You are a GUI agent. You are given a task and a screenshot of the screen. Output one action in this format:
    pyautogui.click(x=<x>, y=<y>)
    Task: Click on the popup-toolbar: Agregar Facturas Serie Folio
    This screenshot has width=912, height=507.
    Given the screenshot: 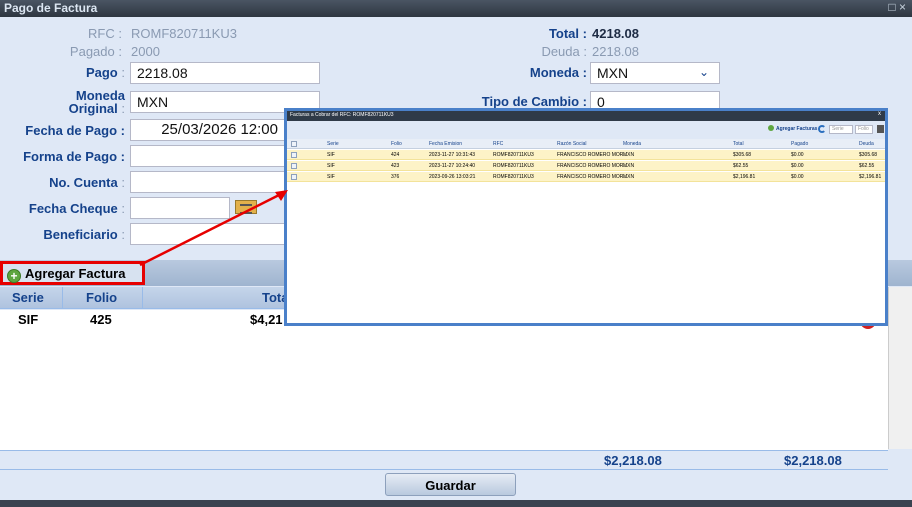 What is the action you would take?
    pyautogui.click(x=586, y=130)
    